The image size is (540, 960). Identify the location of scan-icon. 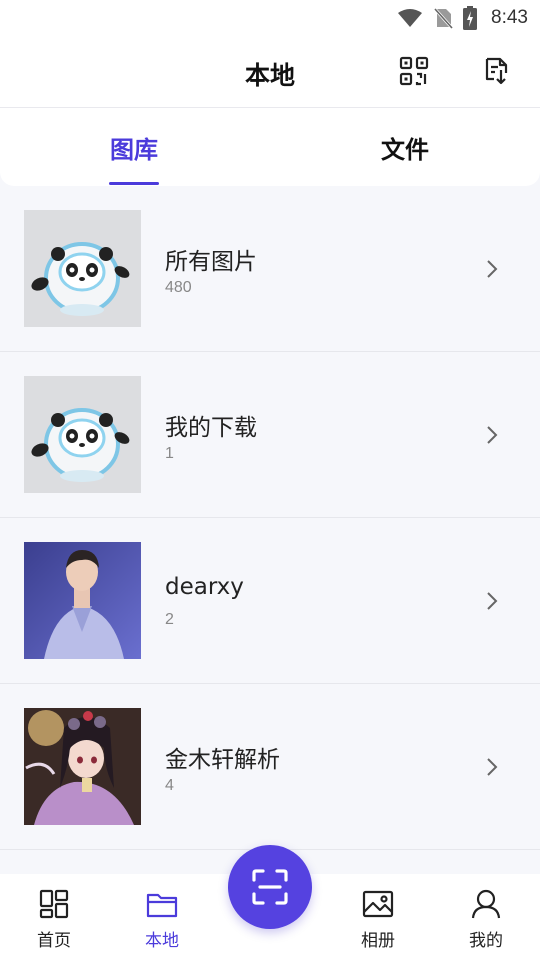
(270, 887).